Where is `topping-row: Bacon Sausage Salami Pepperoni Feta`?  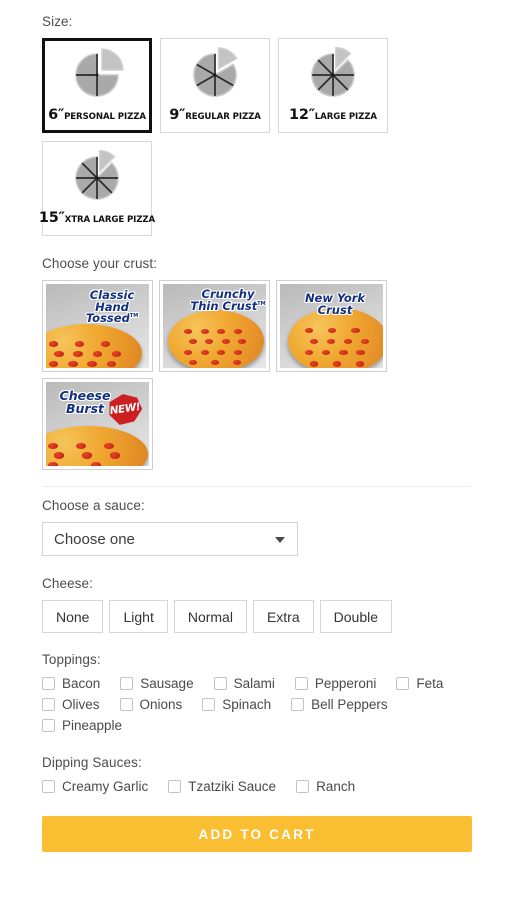 topping-row: Bacon Sausage Salami Pepperoni Feta is located at coordinates (256, 683).